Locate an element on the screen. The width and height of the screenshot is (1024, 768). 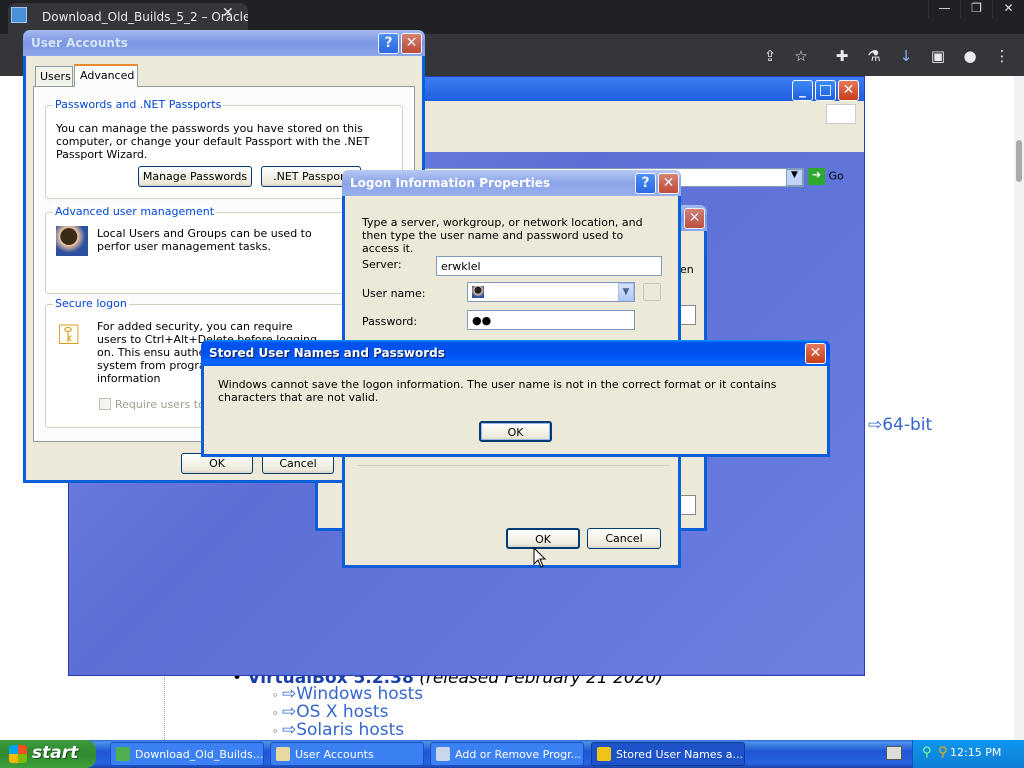
logon-info-titlebar: Logon Information Properties is located at coordinates (511, 183).